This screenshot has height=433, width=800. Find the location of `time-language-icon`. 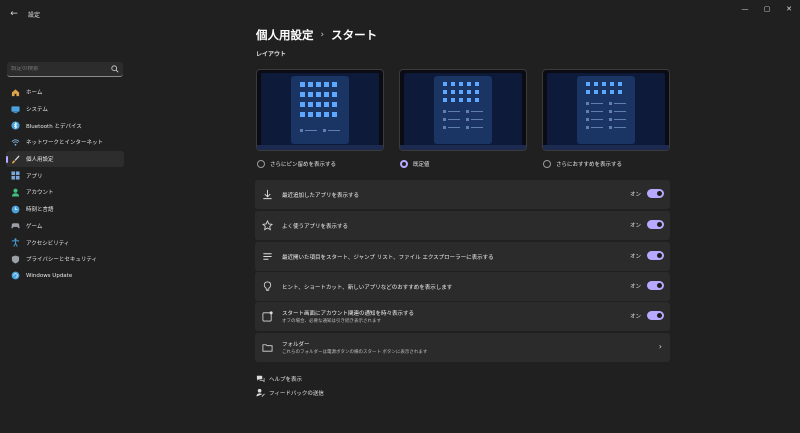

time-language-icon is located at coordinates (15, 209).